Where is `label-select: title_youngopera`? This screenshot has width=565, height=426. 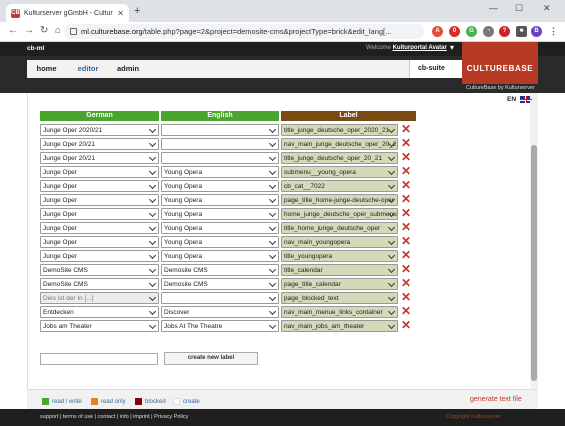 label-select: title_youngopera is located at coordinates (339, 256).